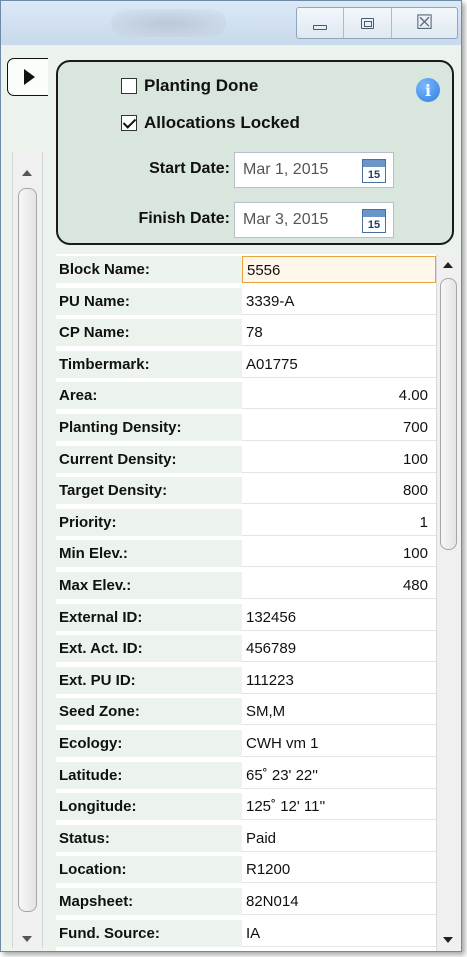 The width and height of the screenshot is (467, 957). I want to click on left-scrollbar, so click(27, 550).